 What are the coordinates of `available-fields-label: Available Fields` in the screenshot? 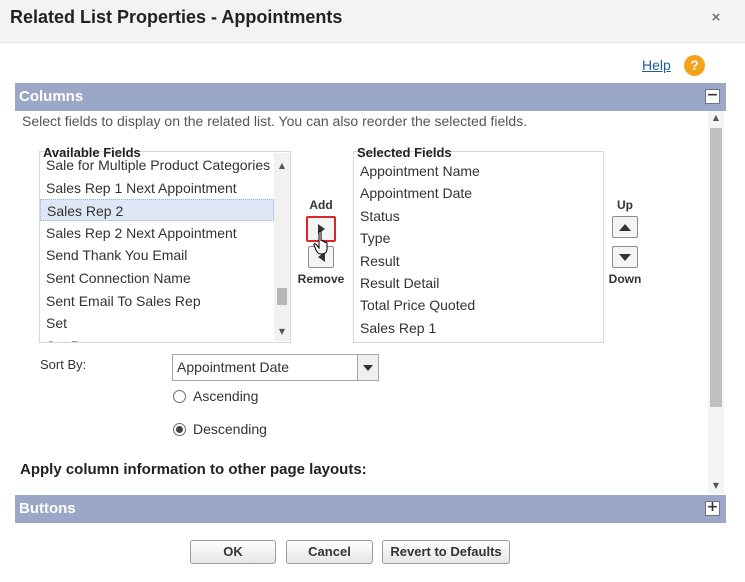 It's located at (92, 152).